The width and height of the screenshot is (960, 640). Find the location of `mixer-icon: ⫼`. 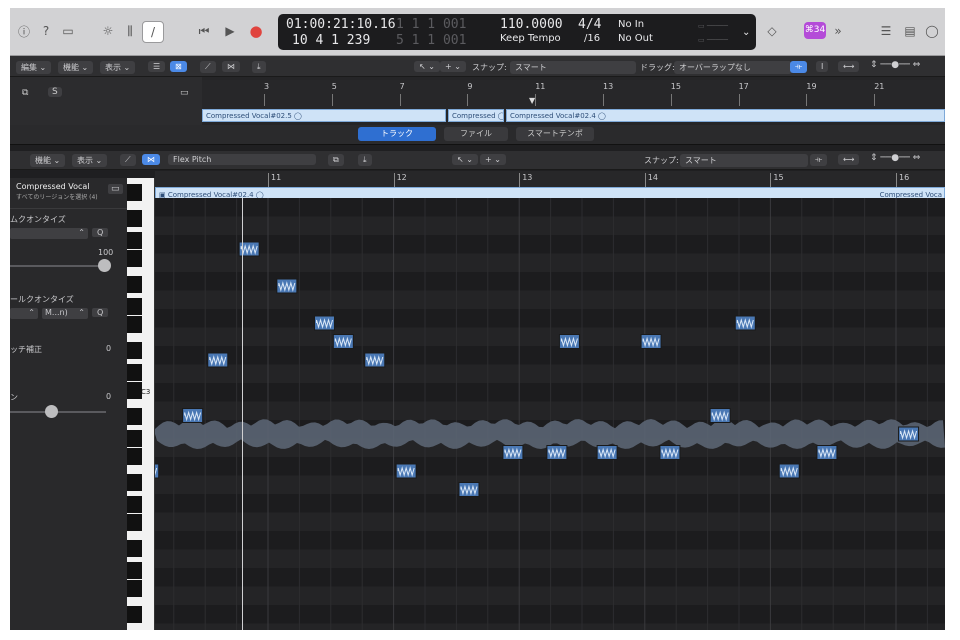

mixer-icon: ⫼ is located at coordinates (130, 31).